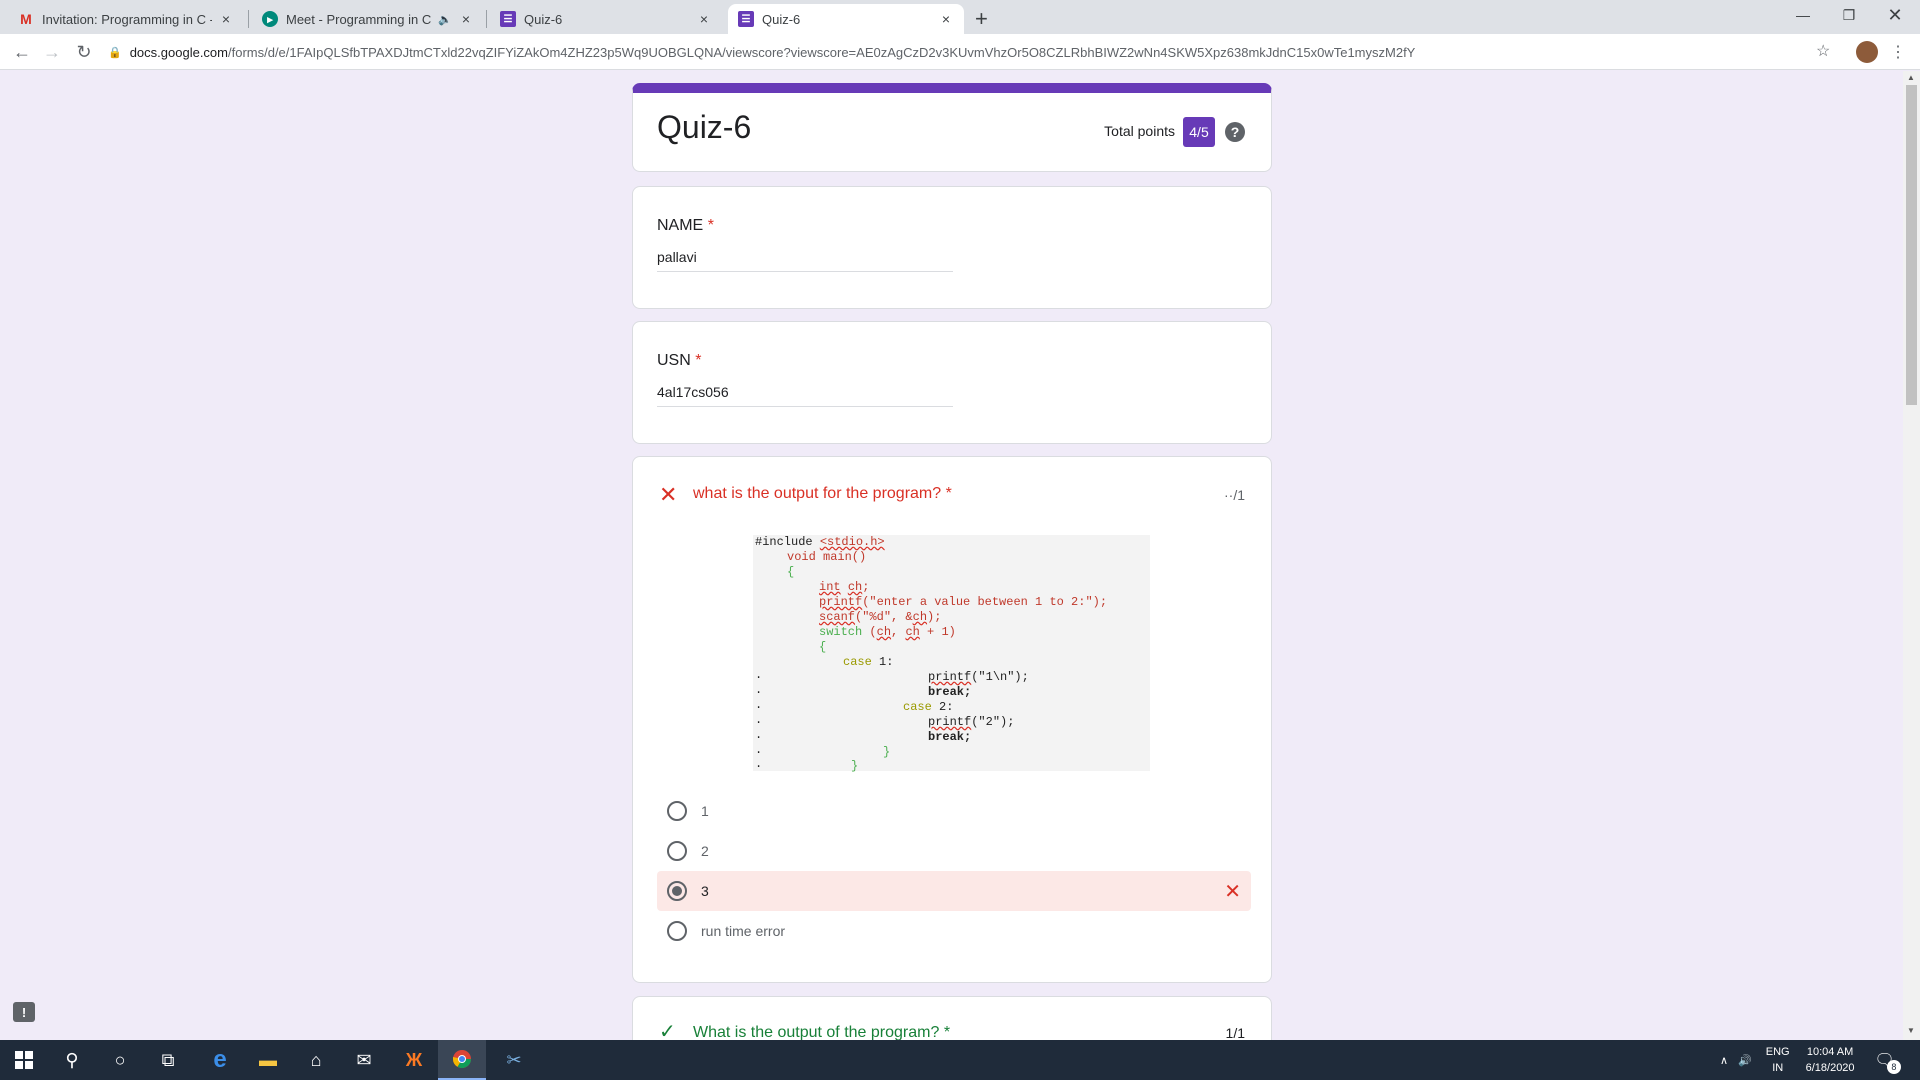 This screenshot has width=1920, height=1080. What do you see at coordinates (1867, 52) in the screenshot?
I see `profile-avatar` at bounding box center [1867, 52].